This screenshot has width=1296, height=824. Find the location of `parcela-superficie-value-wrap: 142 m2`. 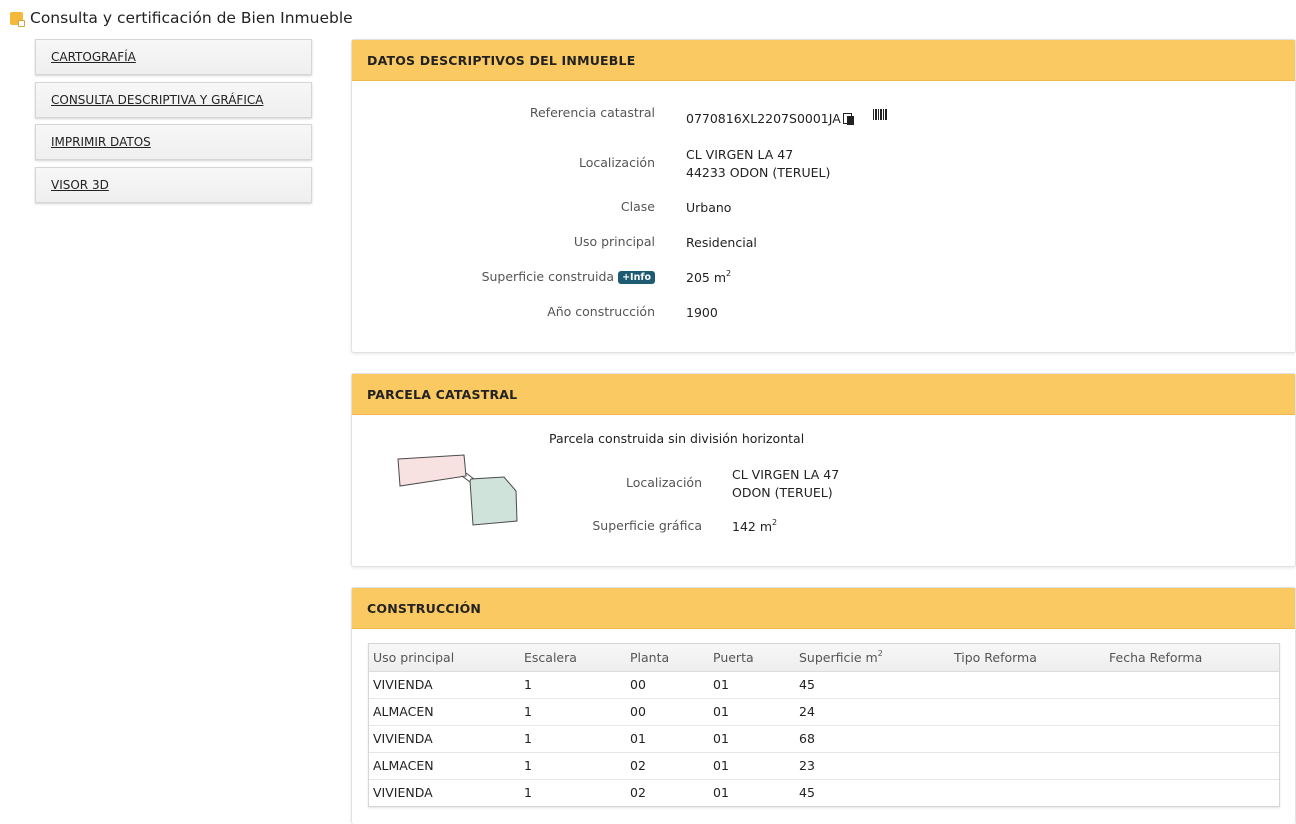

parcela-superficie-value-wrap: 142 m2 is located at coordinates (754, 527).